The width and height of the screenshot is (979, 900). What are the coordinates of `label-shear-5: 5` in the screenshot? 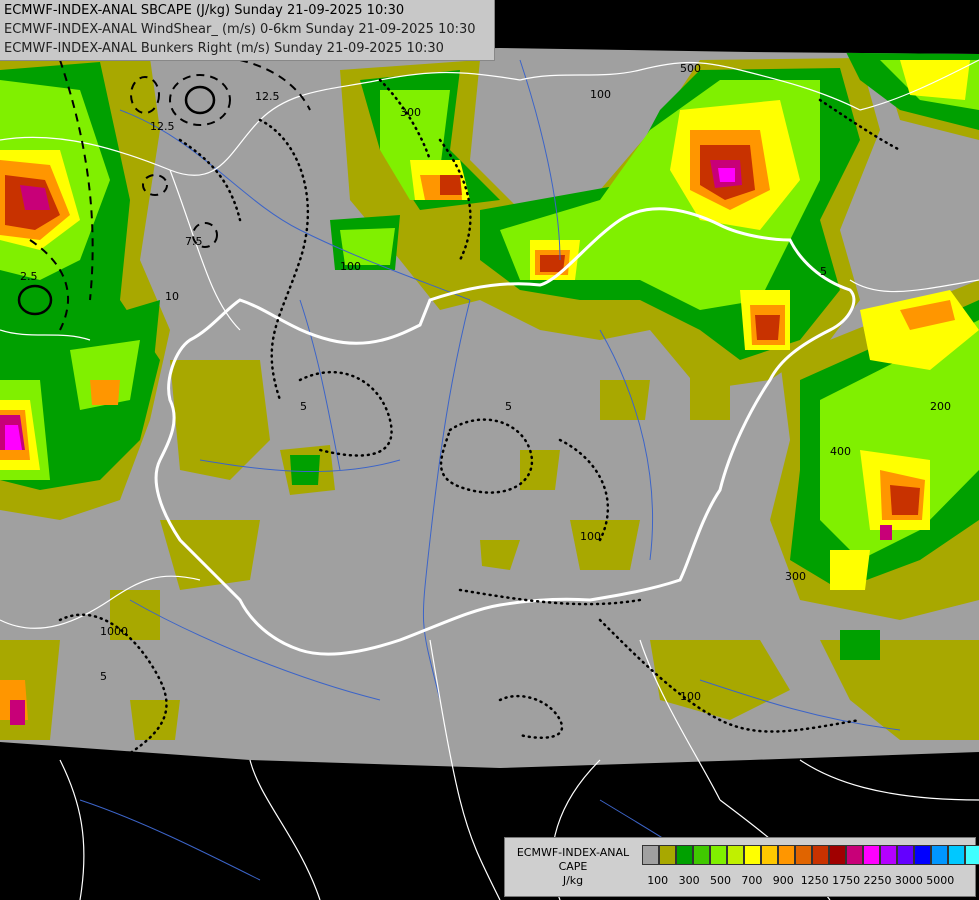 It's located at (303, 406).